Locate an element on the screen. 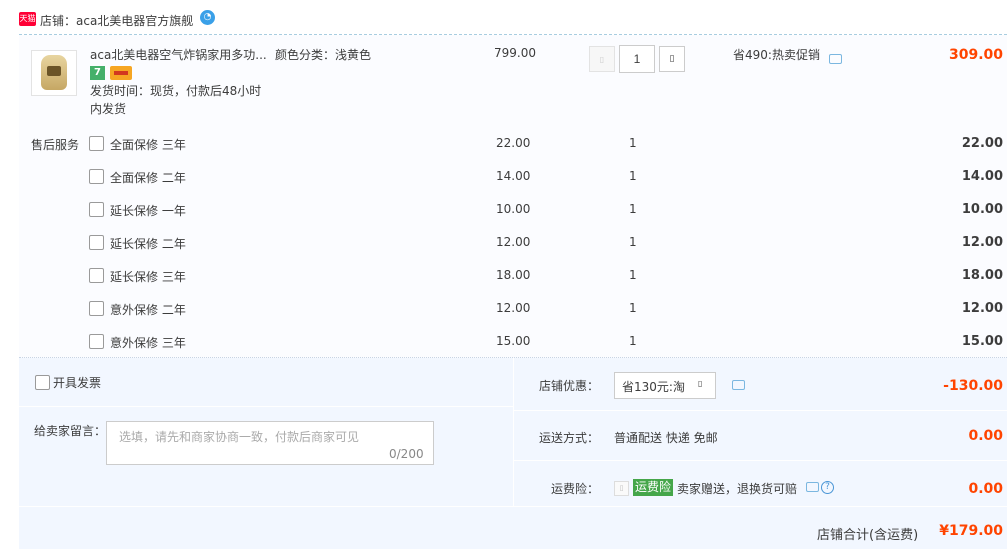 The height and width of the screenshot is (549, 1007). insurance-fee: 0.00 is located at coordinates (985, 489).